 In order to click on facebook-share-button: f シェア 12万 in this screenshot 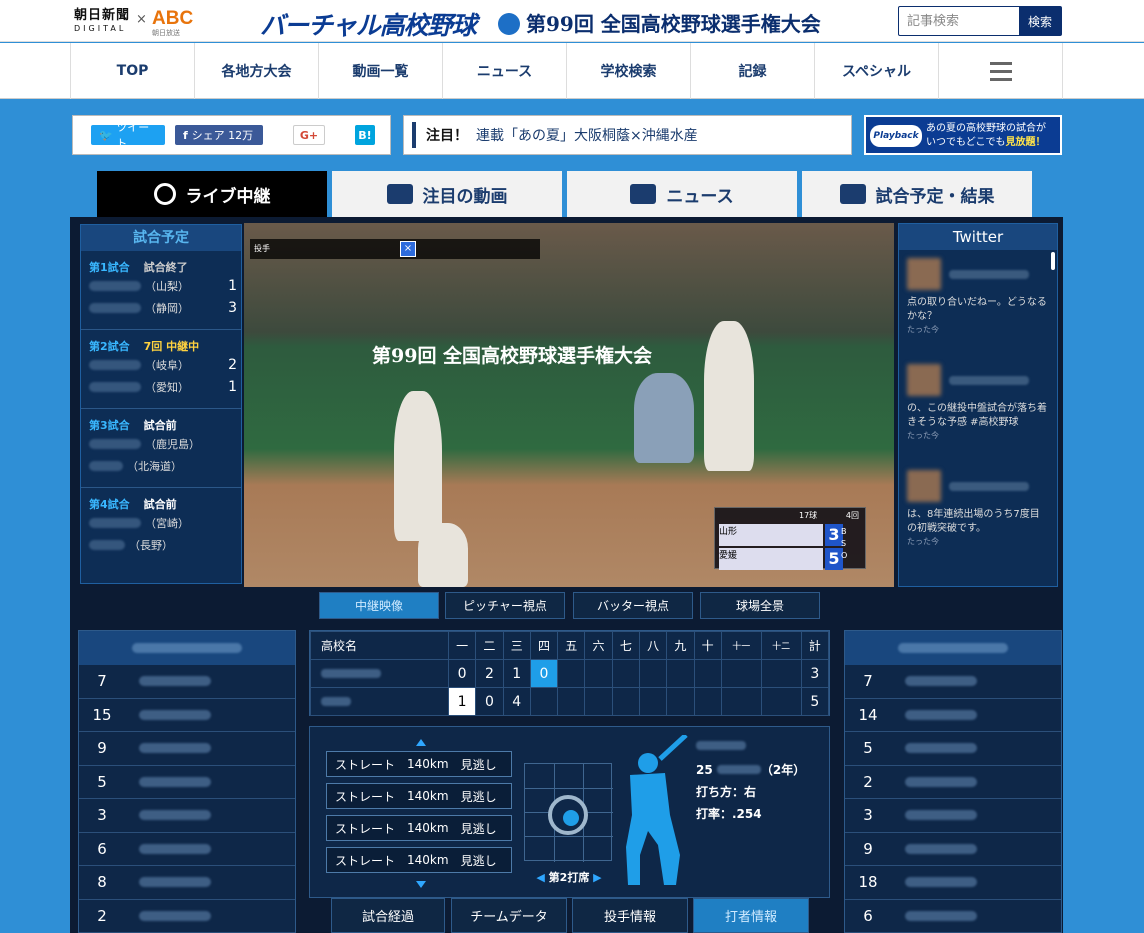, I will do `click(219, 135)`.